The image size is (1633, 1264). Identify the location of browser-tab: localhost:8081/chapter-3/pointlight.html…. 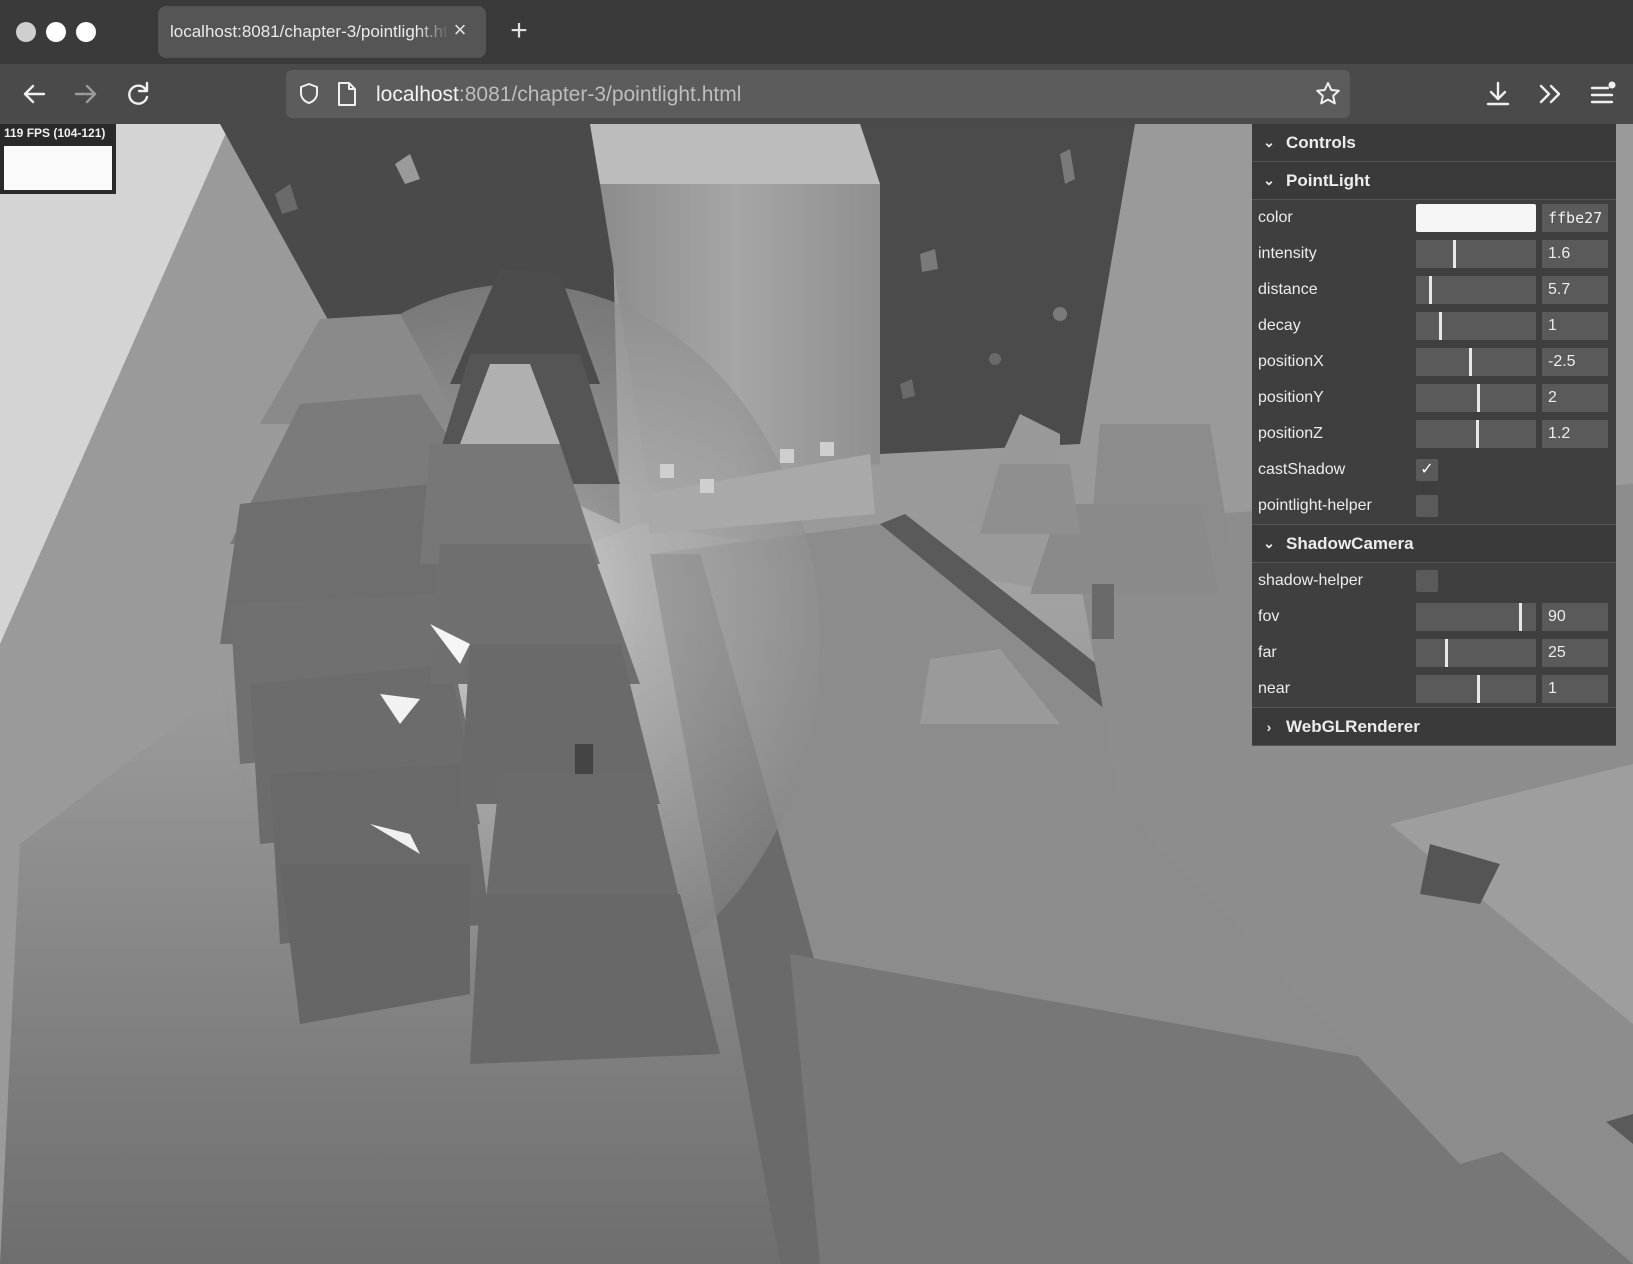
(322, 32).